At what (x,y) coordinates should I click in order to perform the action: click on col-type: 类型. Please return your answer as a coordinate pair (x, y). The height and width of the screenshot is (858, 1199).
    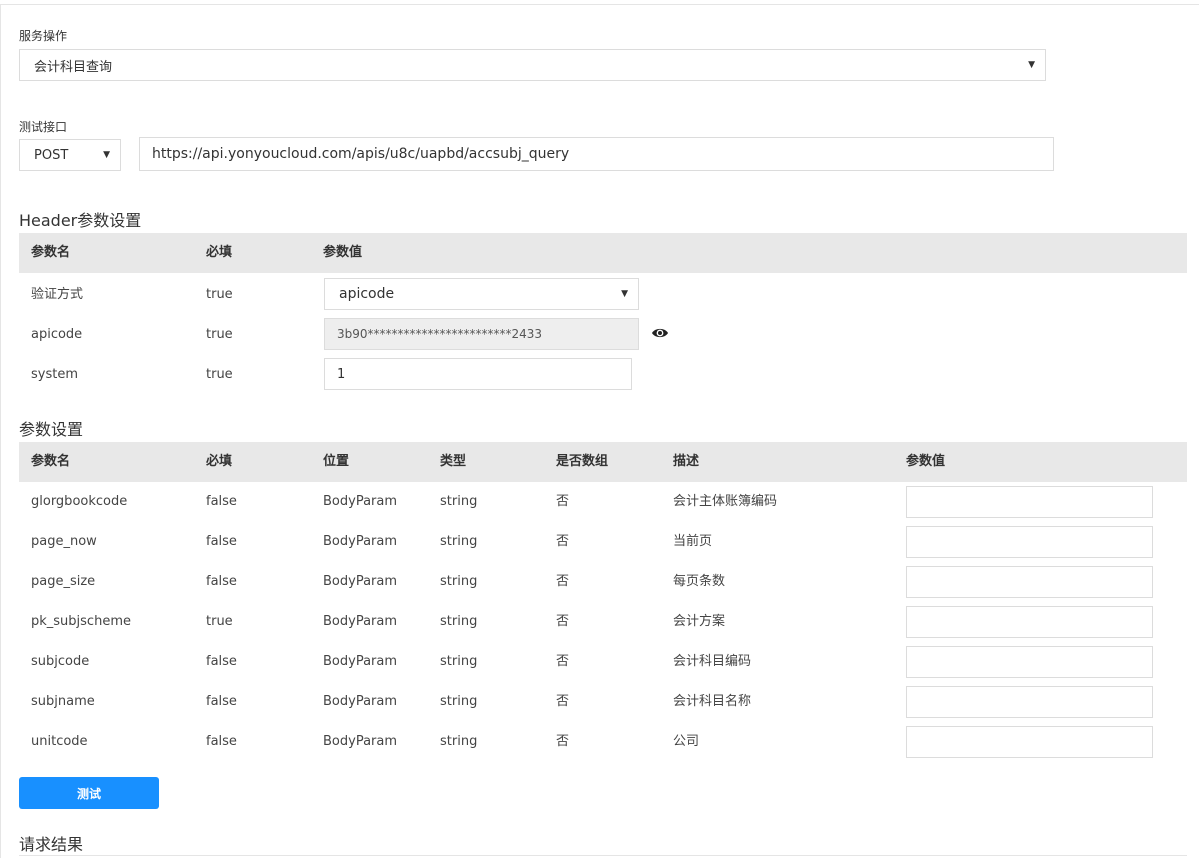
    Looking at the image, I should click on (453, 461).